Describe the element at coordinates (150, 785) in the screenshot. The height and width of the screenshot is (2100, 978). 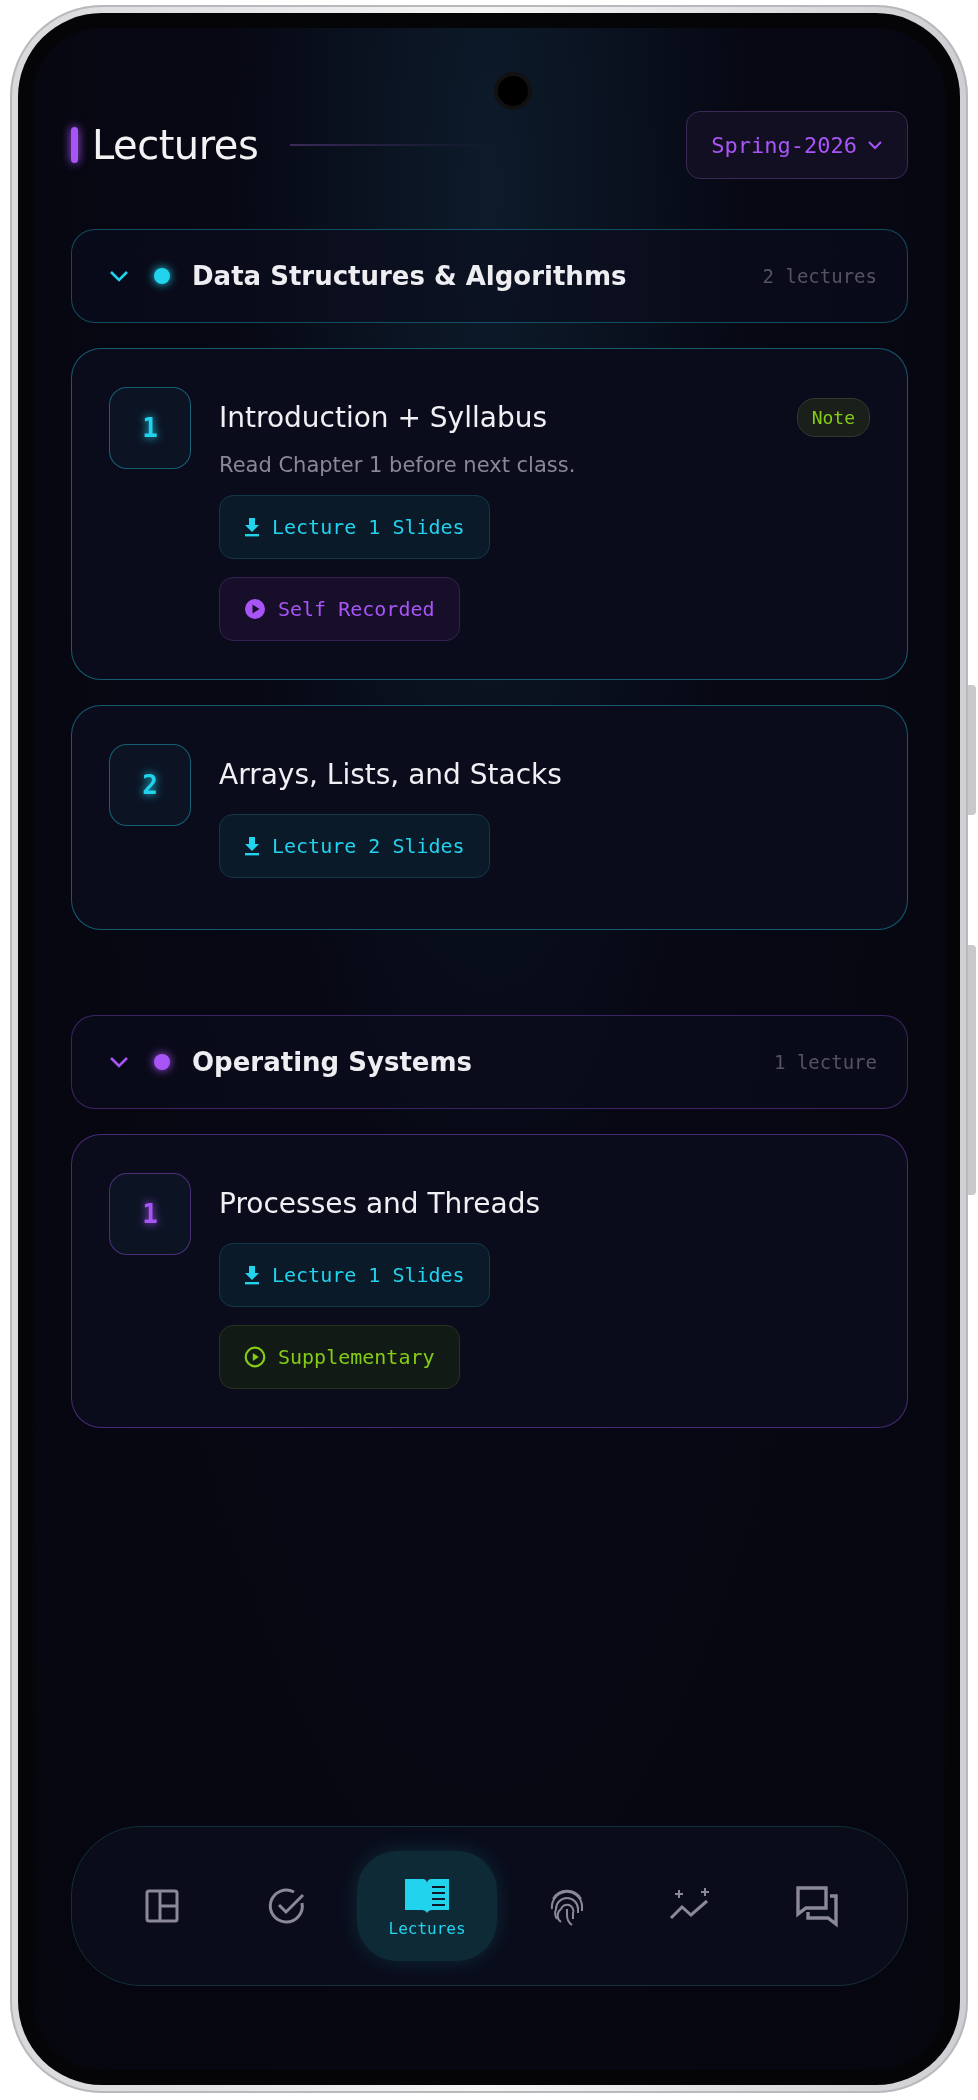
I see `lecture-number: 2` at that location.